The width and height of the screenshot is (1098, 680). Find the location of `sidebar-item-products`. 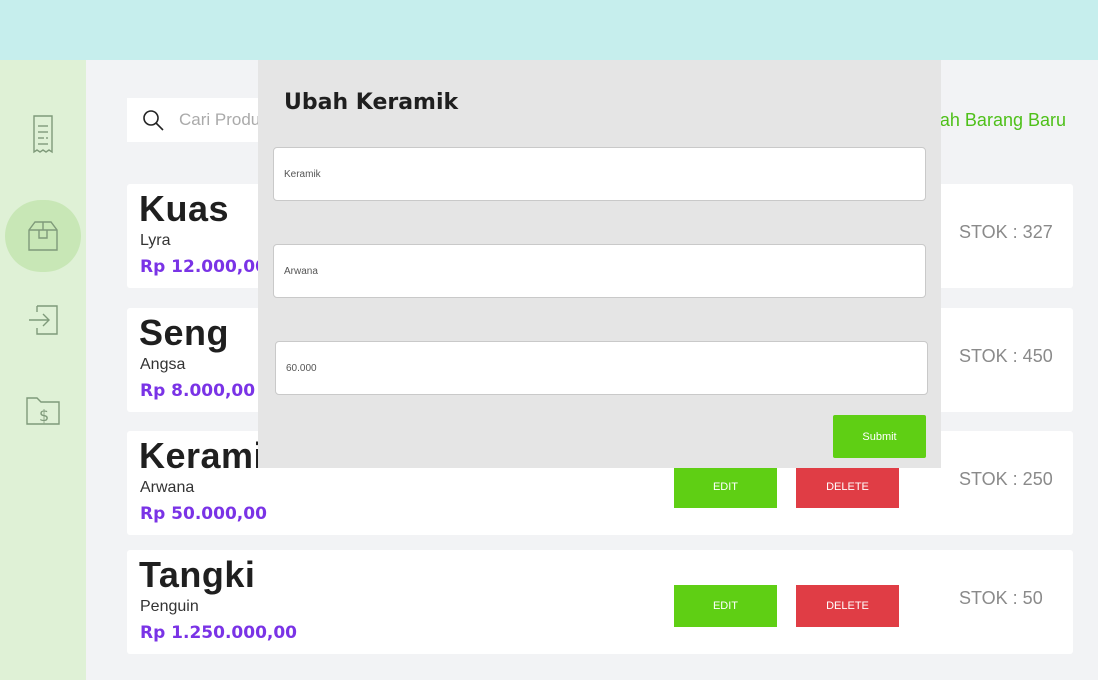

sidebar-item-products is located at coordinates (43, 236).